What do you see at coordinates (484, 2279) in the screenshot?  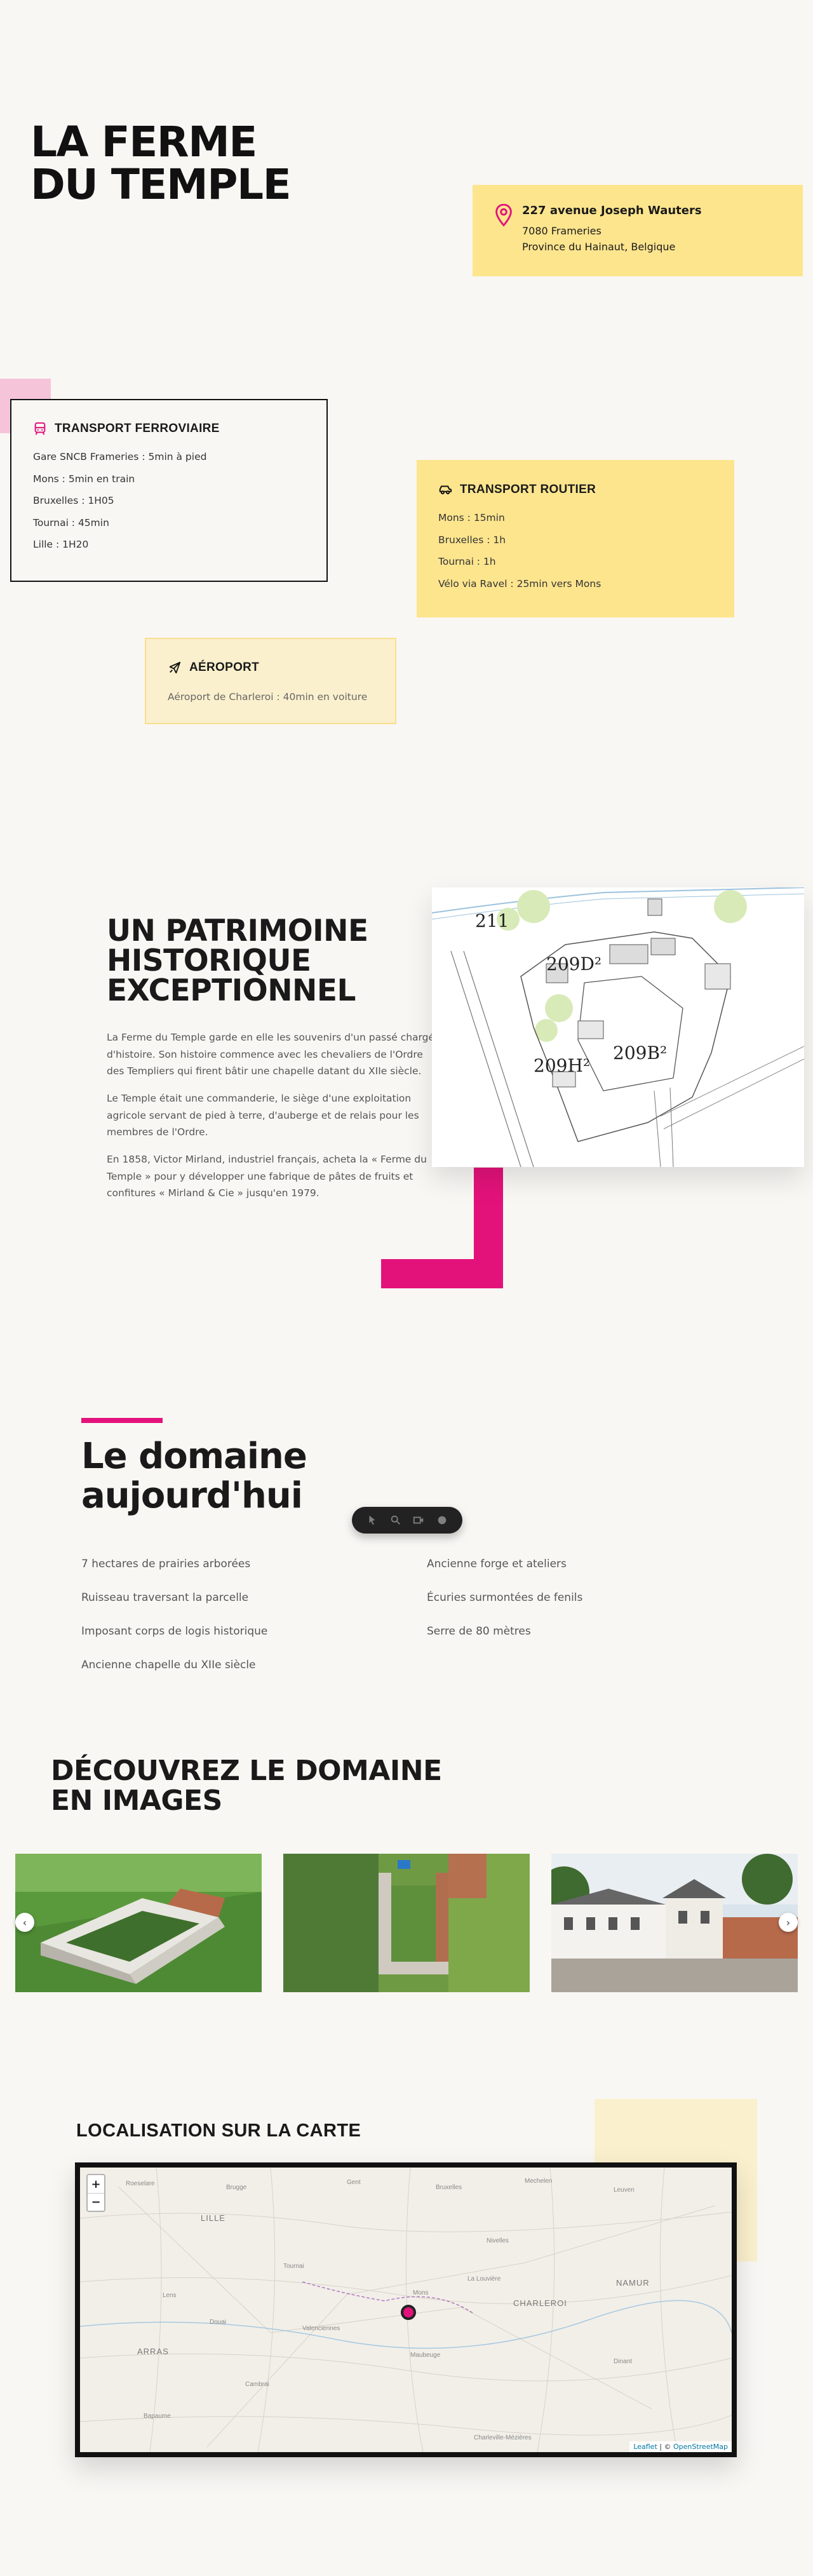 I see `map-city-label: La Louvière` at bounding box center [484, 2279].